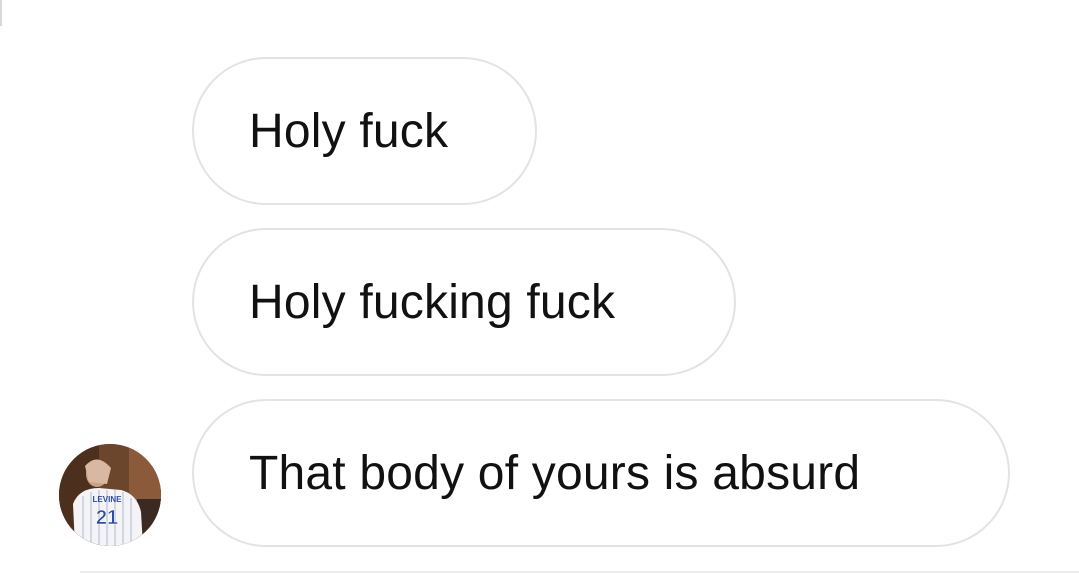 Image resolution: width=1079 pixels, height=577 pixels. Describe the element at coordinates (108, 499) in the screenshot. I see `avatar-jersey-name: LEVINE` at that location.